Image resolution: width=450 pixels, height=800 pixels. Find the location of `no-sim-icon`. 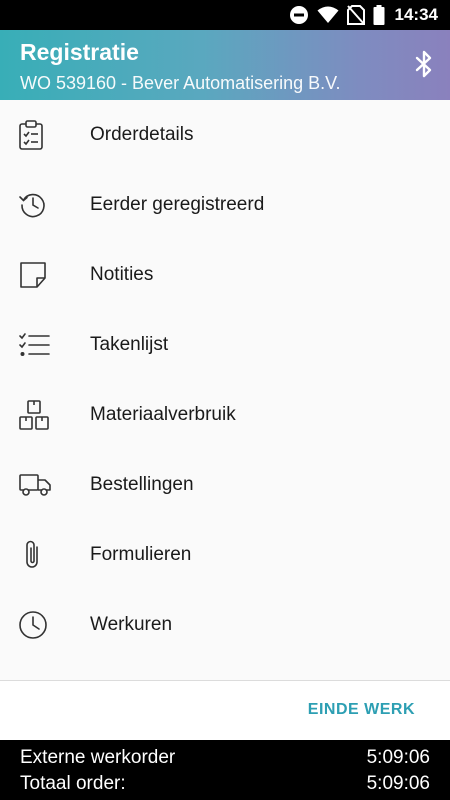

no-sim-icon is located at coordinates (355, 15).